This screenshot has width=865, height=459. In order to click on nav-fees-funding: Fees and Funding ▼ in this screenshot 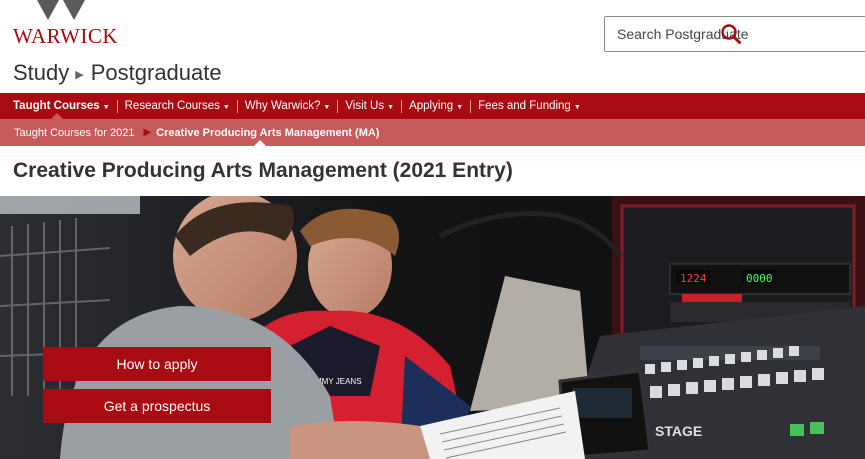, I will do `click(529, 106)`.